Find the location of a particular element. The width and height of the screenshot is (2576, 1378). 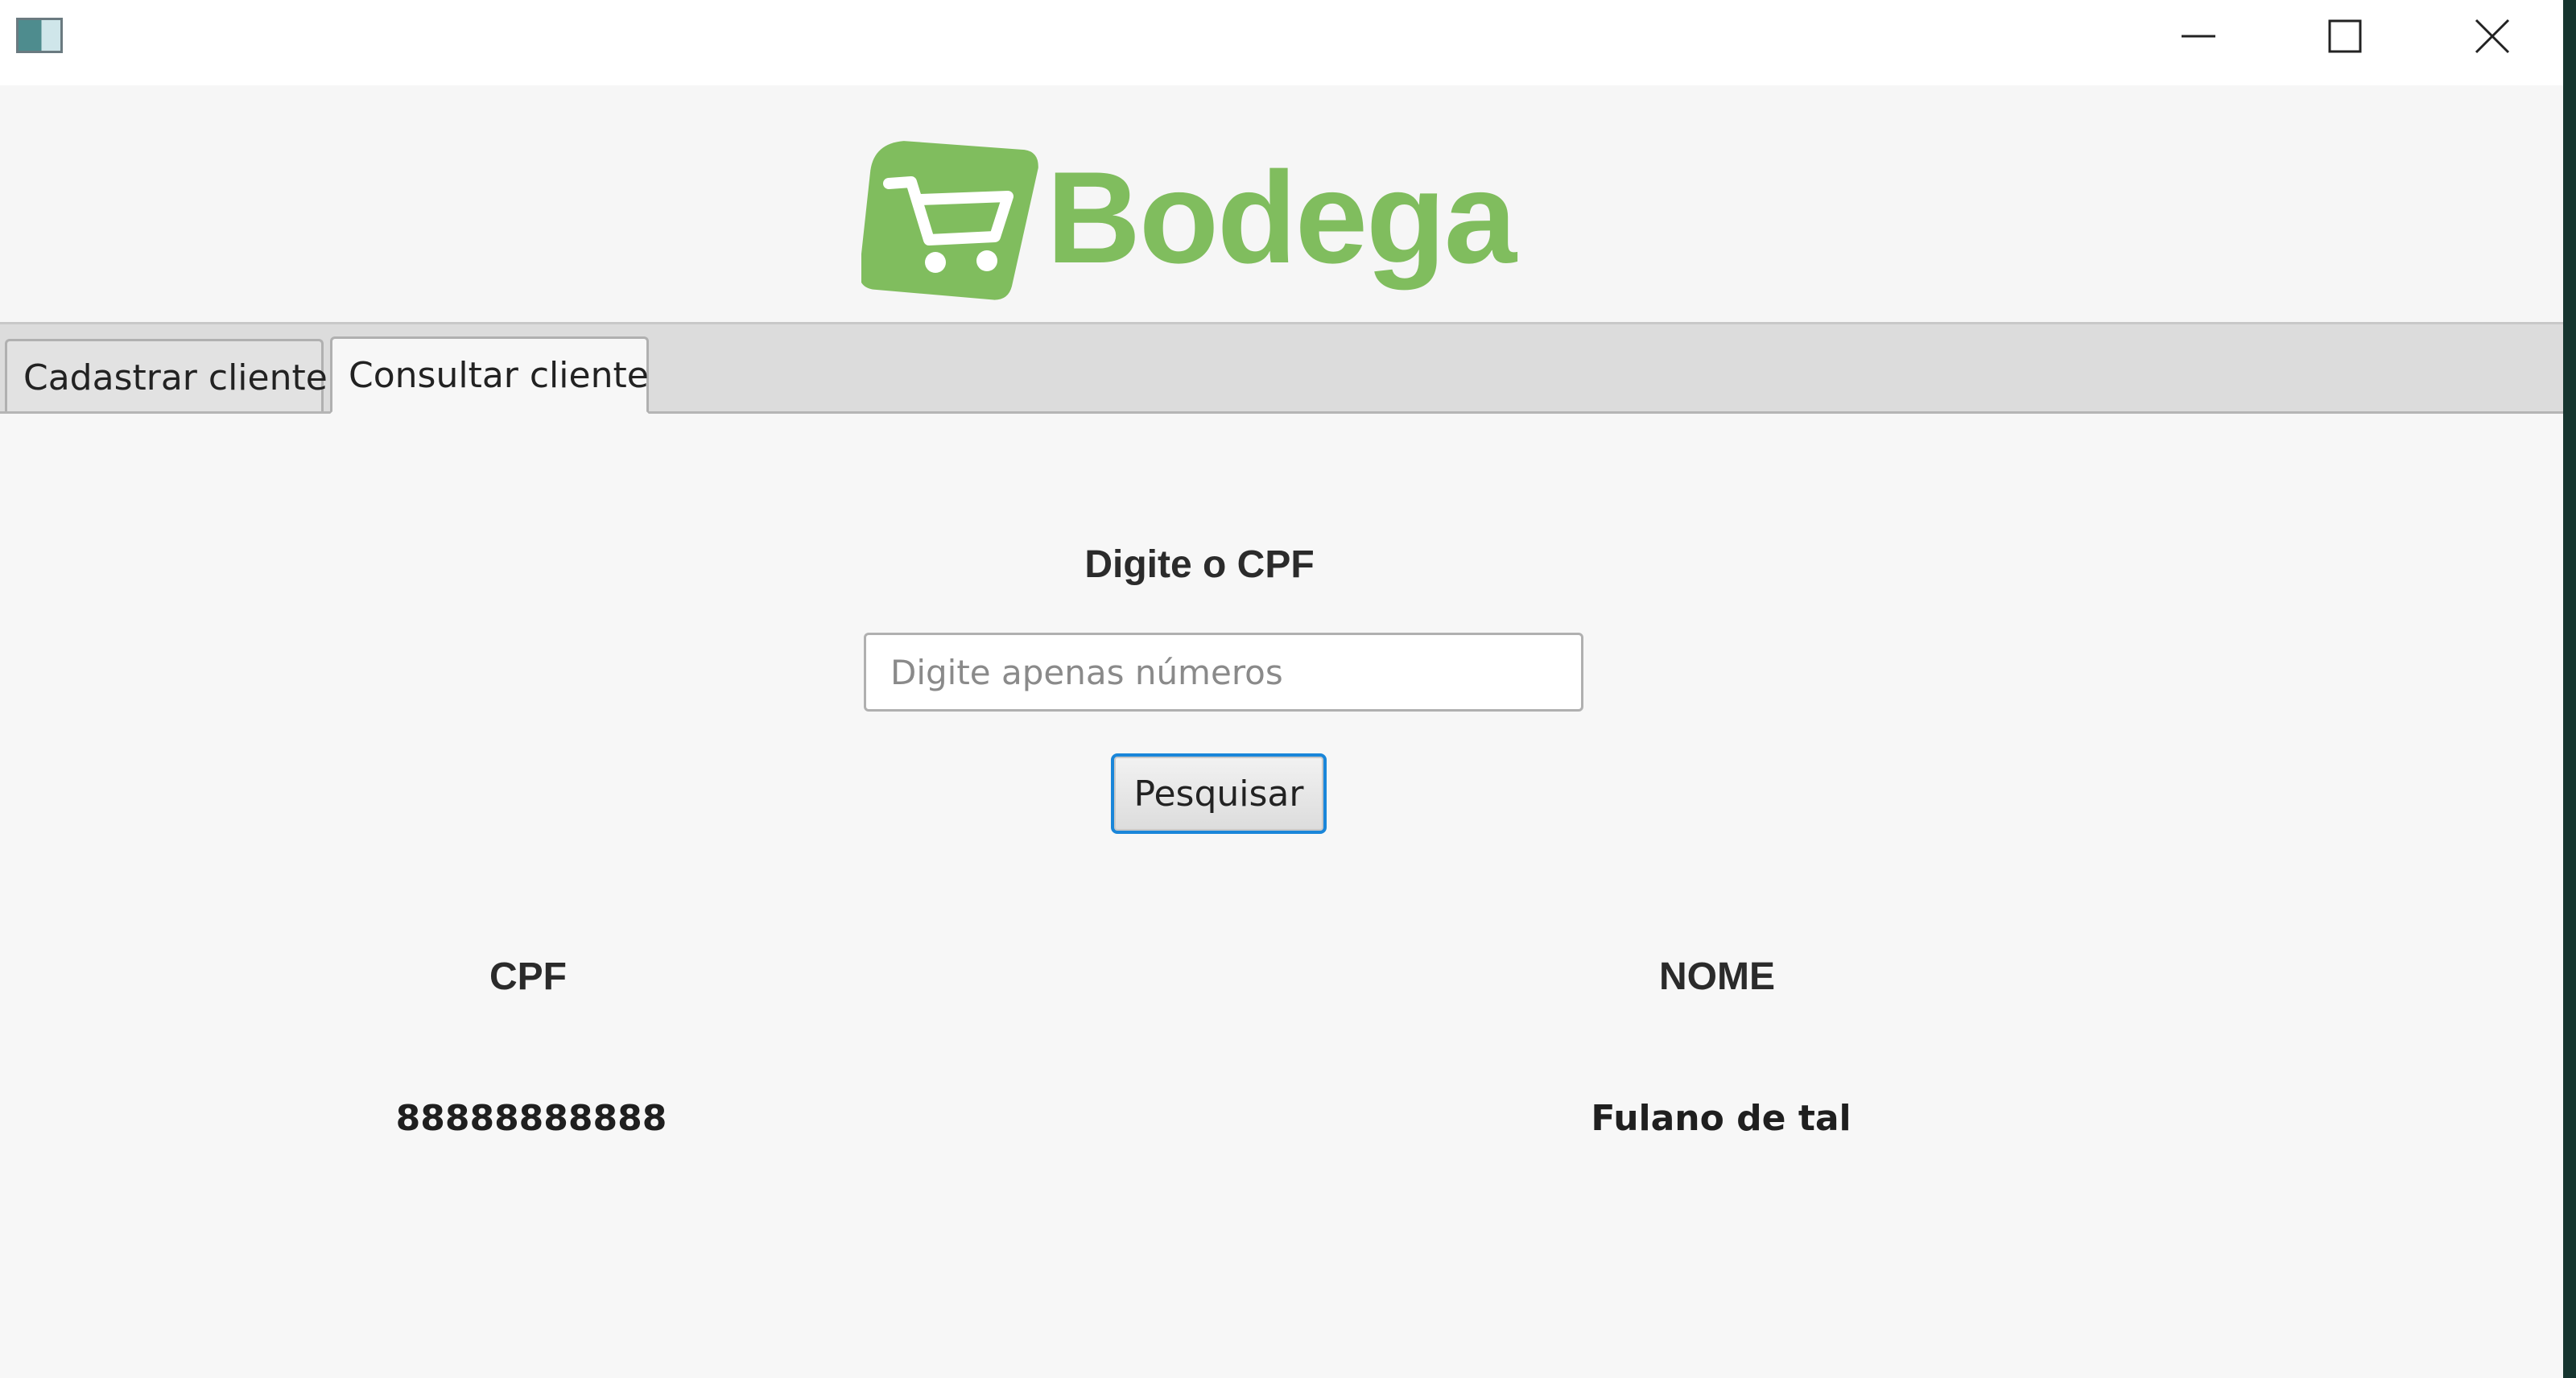

desktop-edge is located at coordinates (2569, 689).